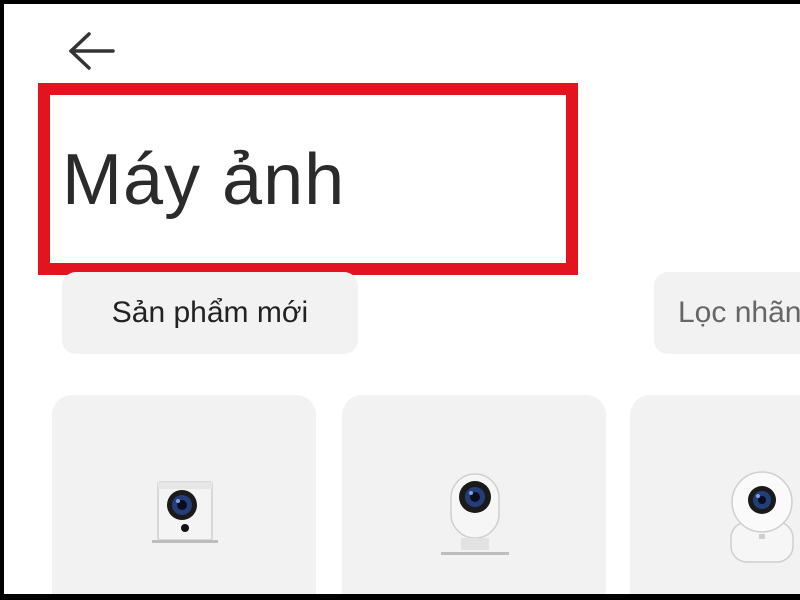  I want to click on stand-camera-icon, so click(475, 514).